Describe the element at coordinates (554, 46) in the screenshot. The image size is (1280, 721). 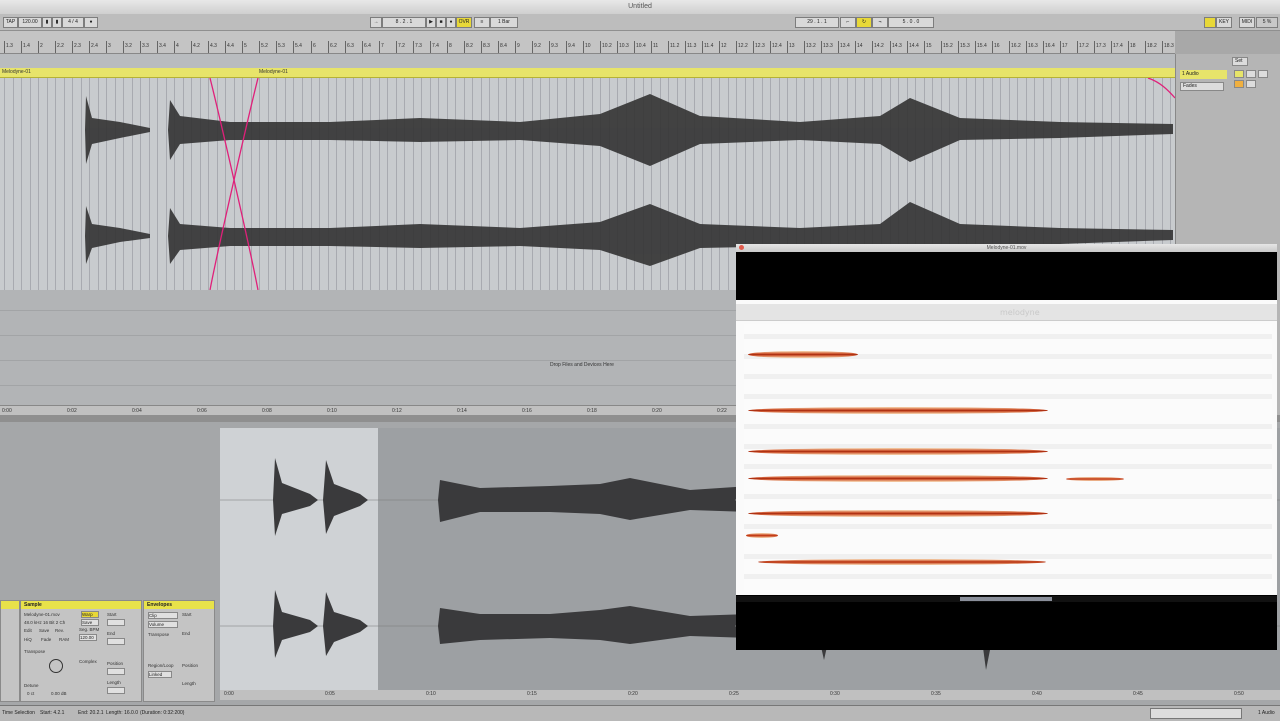
I see `ruler-label: 9.3` at that location.